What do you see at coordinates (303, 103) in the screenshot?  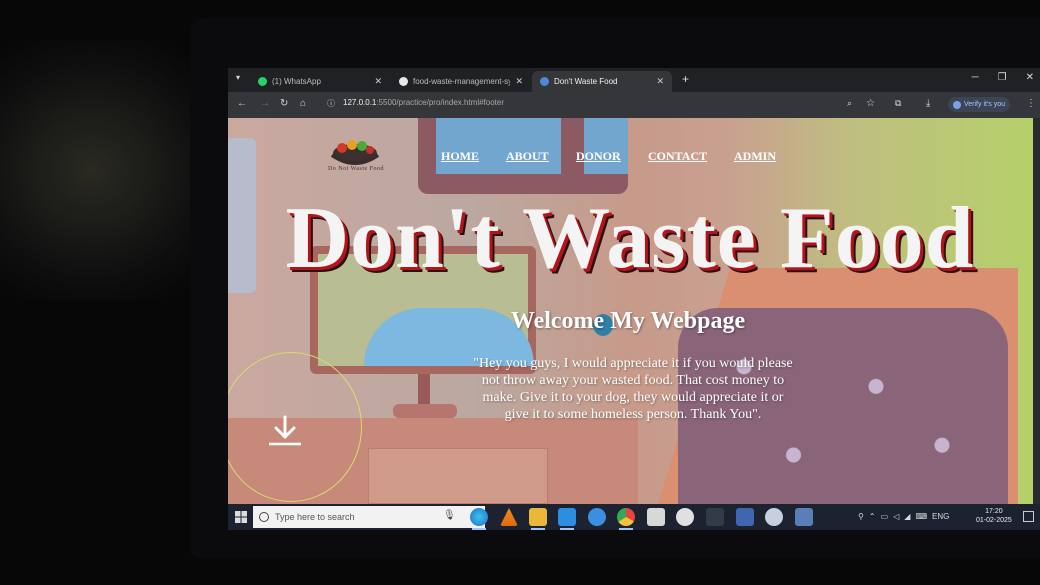 I see `home-icon: ⌂` at bounding box center [303, 103].